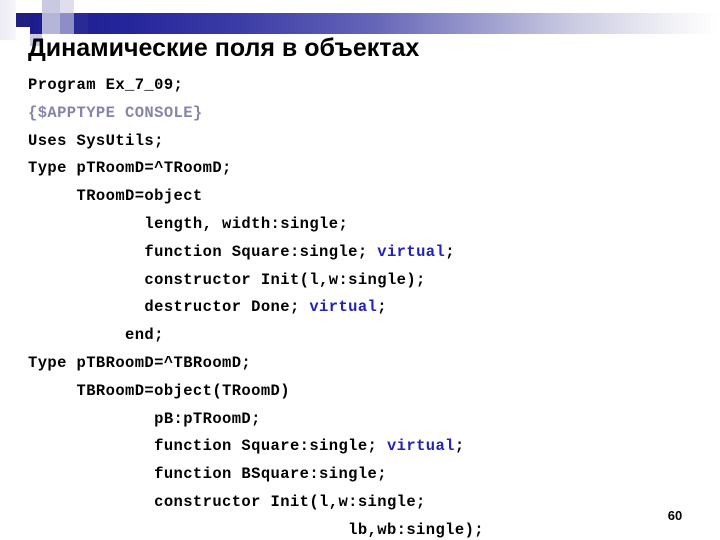 Image resolution: width=720 pixels, height=540 pixels. I want to click on code-line: Type pTRoomD=^TRoomD;, so click(373, 169).